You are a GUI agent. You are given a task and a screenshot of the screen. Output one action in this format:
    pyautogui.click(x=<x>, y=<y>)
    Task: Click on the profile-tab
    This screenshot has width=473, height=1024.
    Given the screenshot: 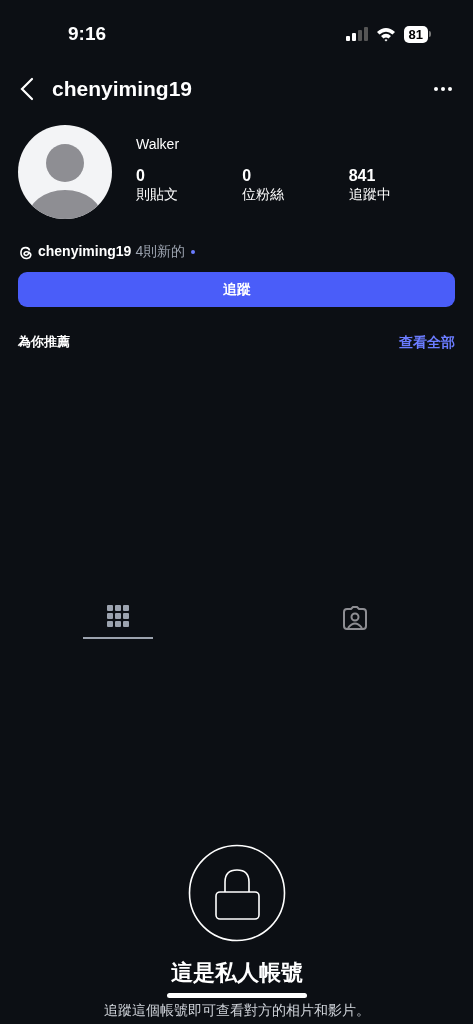 What is the action you would take?
    pyautogui.click(x=118, y=621)
    